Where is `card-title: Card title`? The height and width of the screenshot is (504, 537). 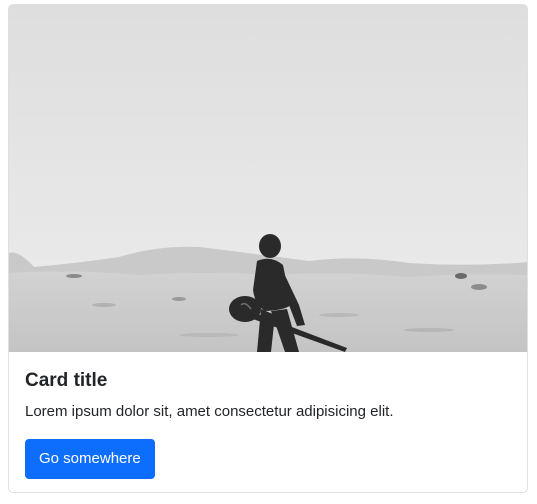 card-title: Card title is located at coordinates (66, 380).